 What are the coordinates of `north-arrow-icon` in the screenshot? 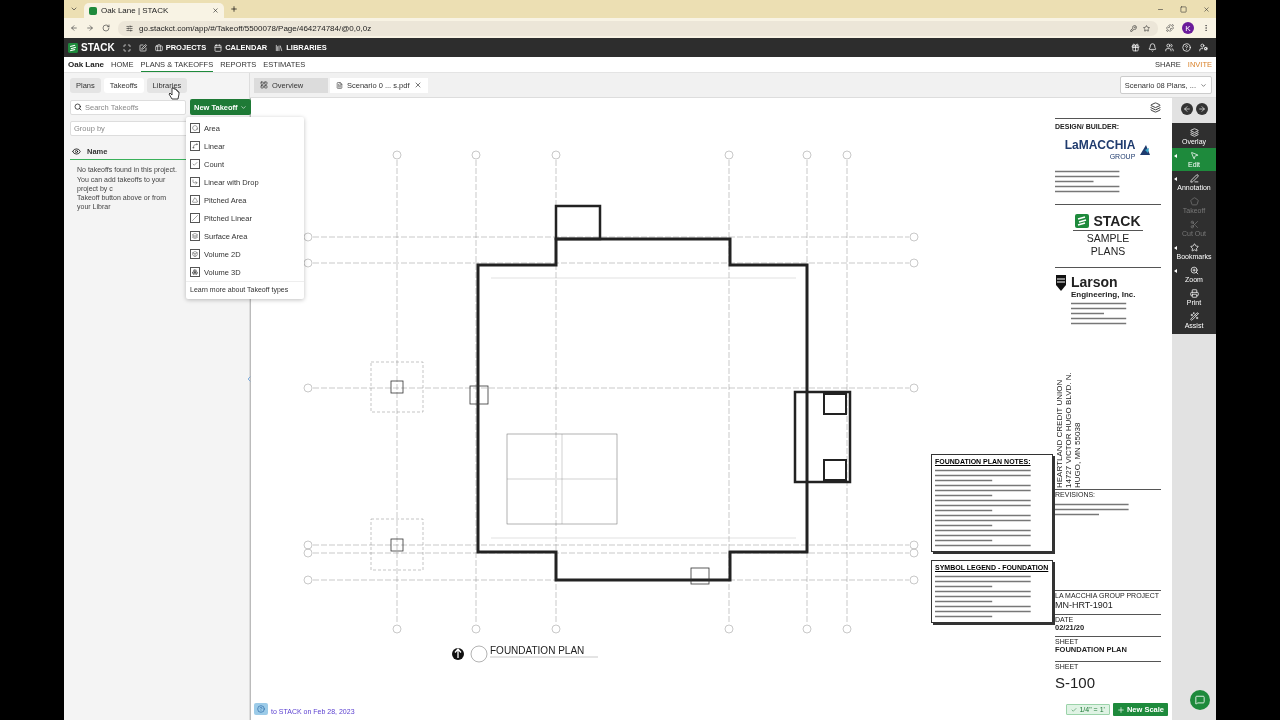 It's located at (458, 654).